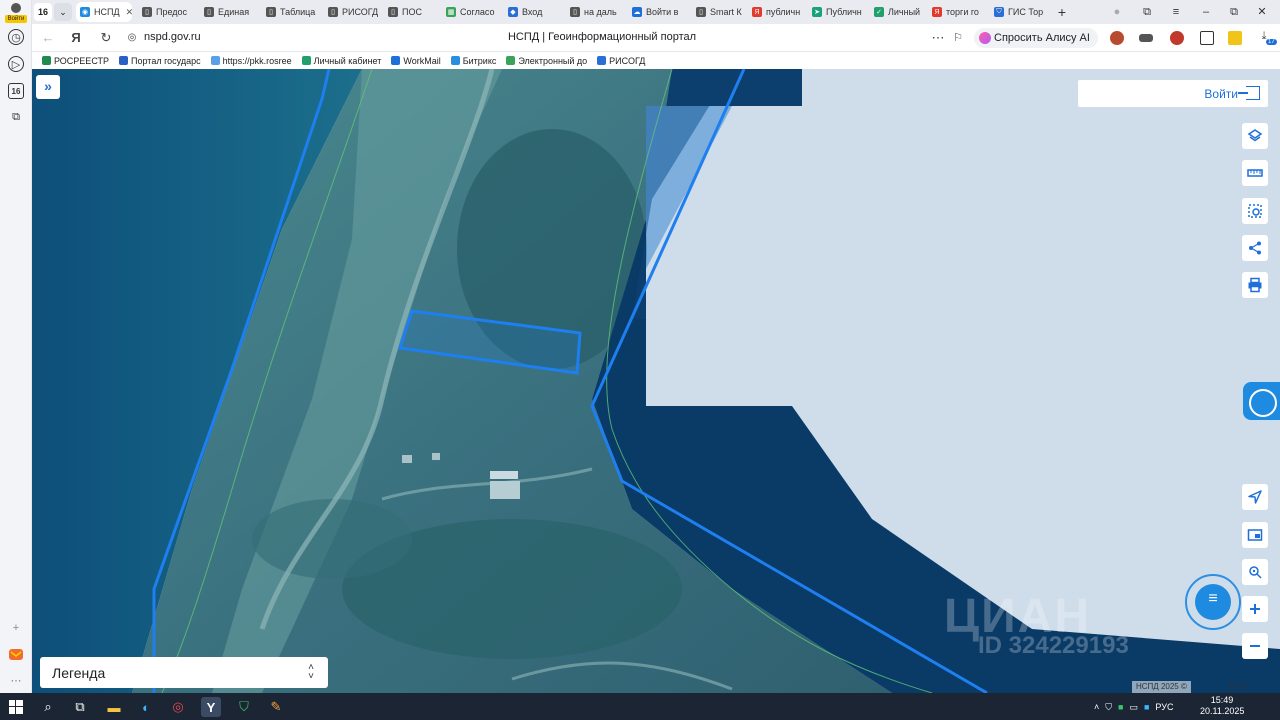  Describe the element at coordinates (244, 707) in the screenshot. I see `shield-app-icon: ⛉` at that location.